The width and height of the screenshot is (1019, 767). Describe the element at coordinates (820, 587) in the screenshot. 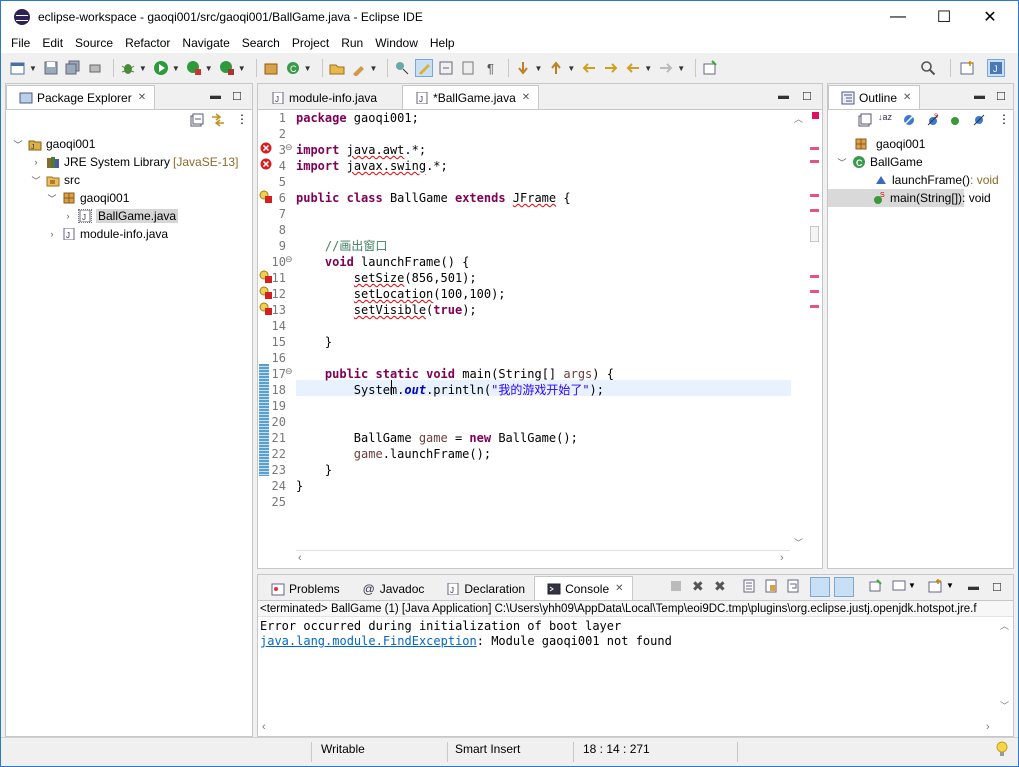

I see `show-console-on-output-icon` at that location.